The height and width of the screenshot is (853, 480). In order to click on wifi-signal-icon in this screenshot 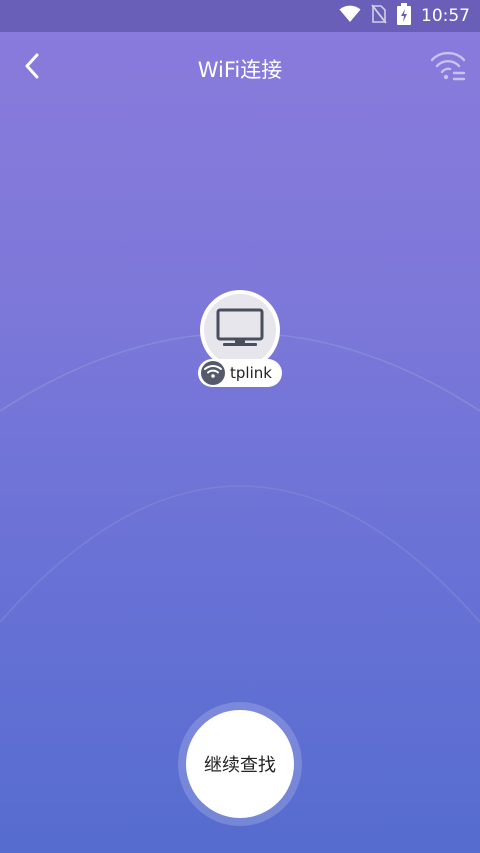, I will do `click(350, 16)`.